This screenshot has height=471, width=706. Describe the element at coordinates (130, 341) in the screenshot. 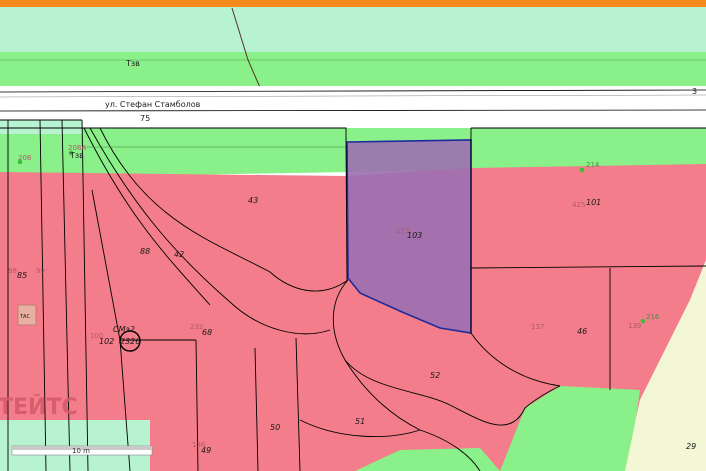

I see `marker-number: 2326` at that location.